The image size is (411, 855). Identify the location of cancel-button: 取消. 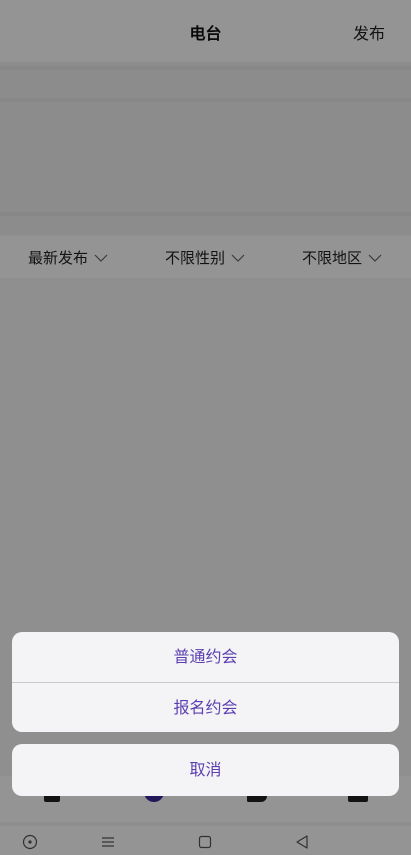
(205, 770).